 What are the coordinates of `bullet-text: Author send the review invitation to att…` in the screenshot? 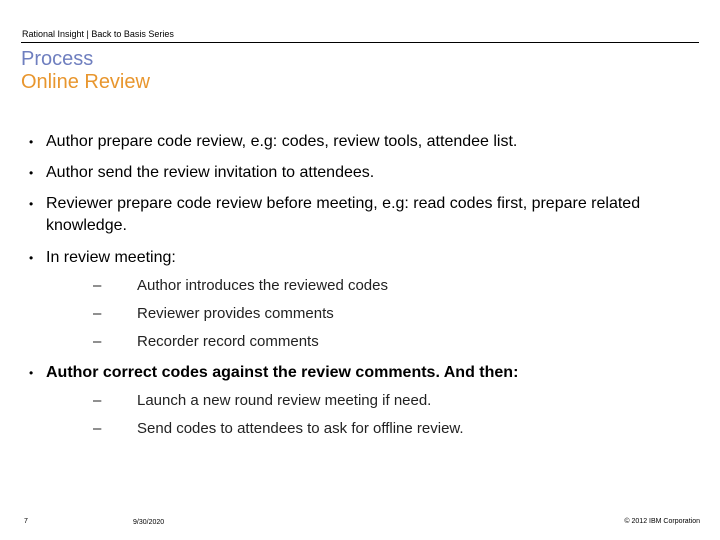 It's located at (210, 172).